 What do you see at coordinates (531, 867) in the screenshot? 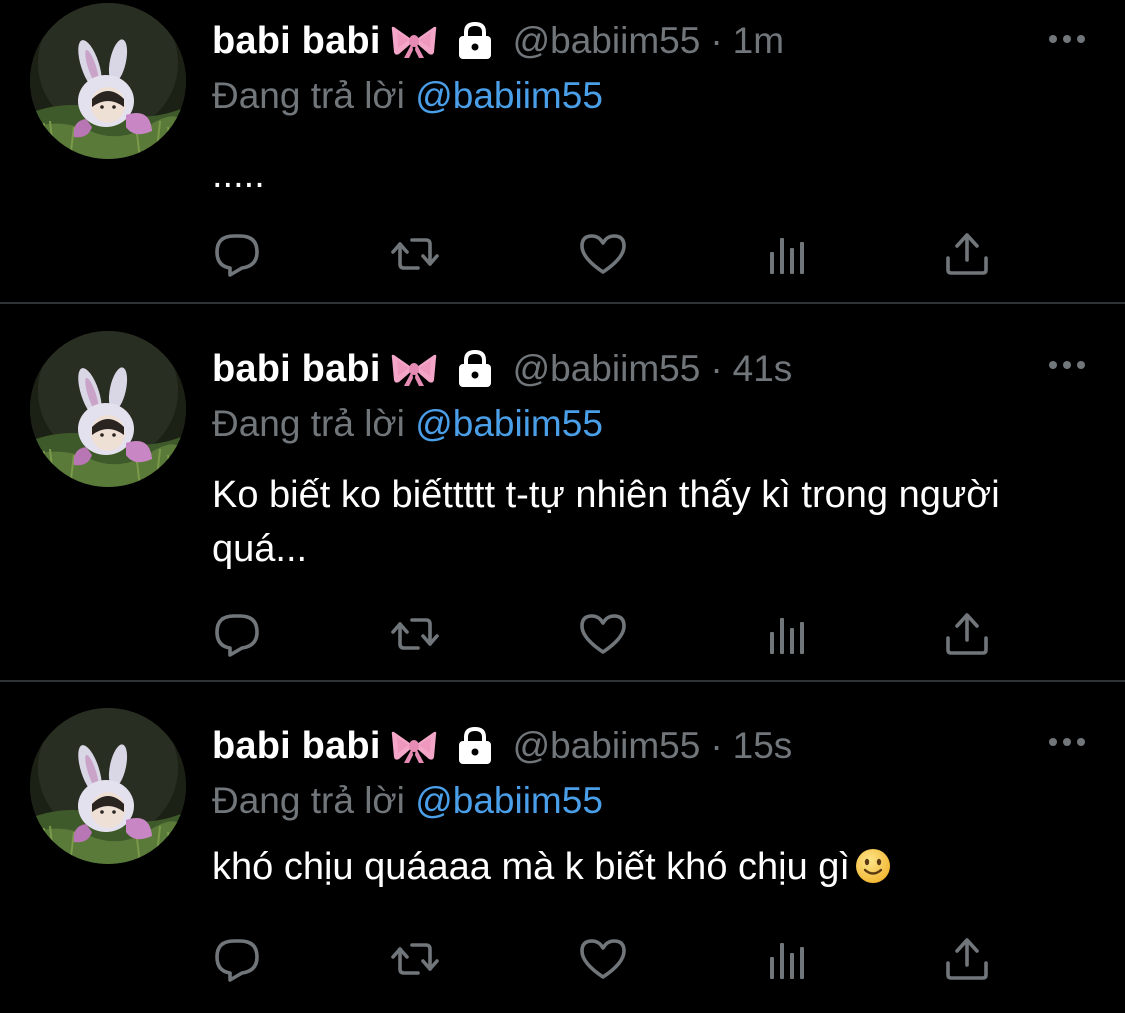
I see `tweet-text-content: khó chịu quáaaa mà k biết khó chịu gì` at bounding box center [531, 867].